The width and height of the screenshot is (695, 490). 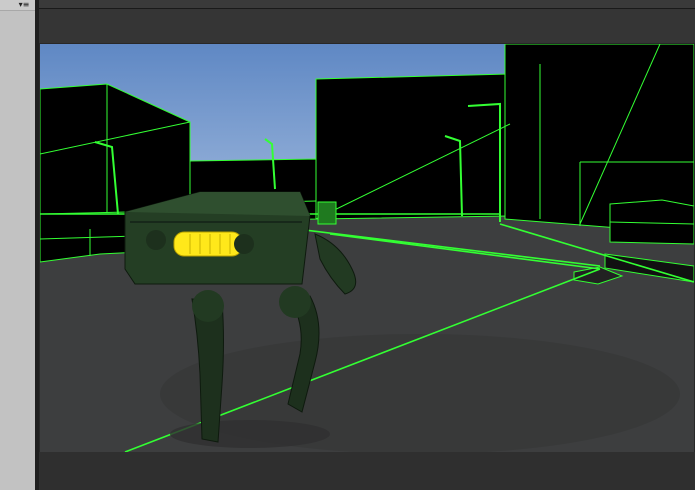 What do you see at coordinates (327, 213) in the screenshot?
I see `green-marker-box` at bounding box center [327, 213].